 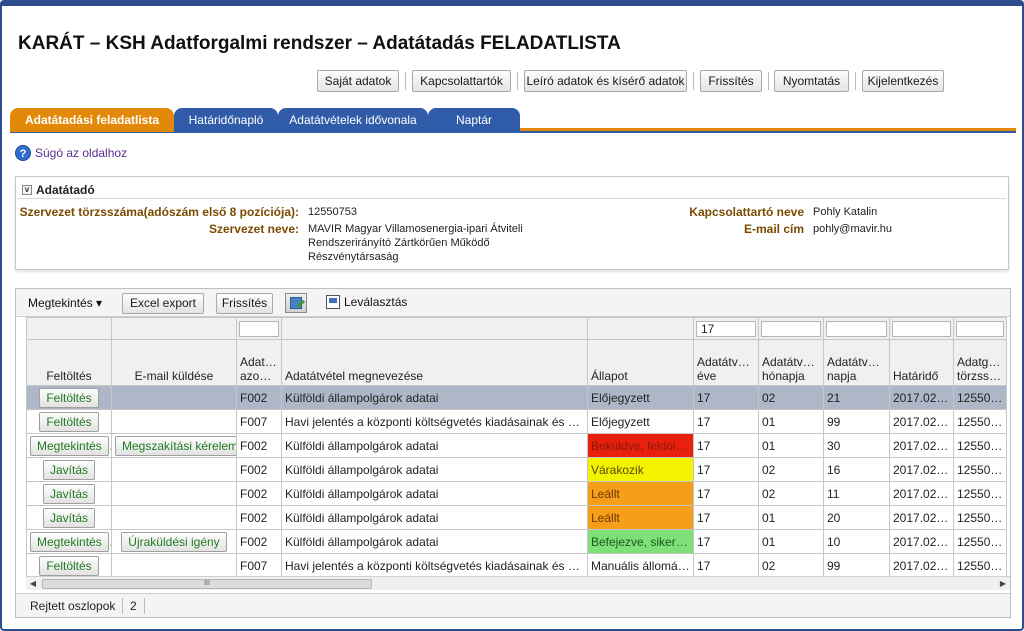 What do you see at coordinates (791, 328) in the screenshot?
I see `filter-month` at bounding box center [791, 328].